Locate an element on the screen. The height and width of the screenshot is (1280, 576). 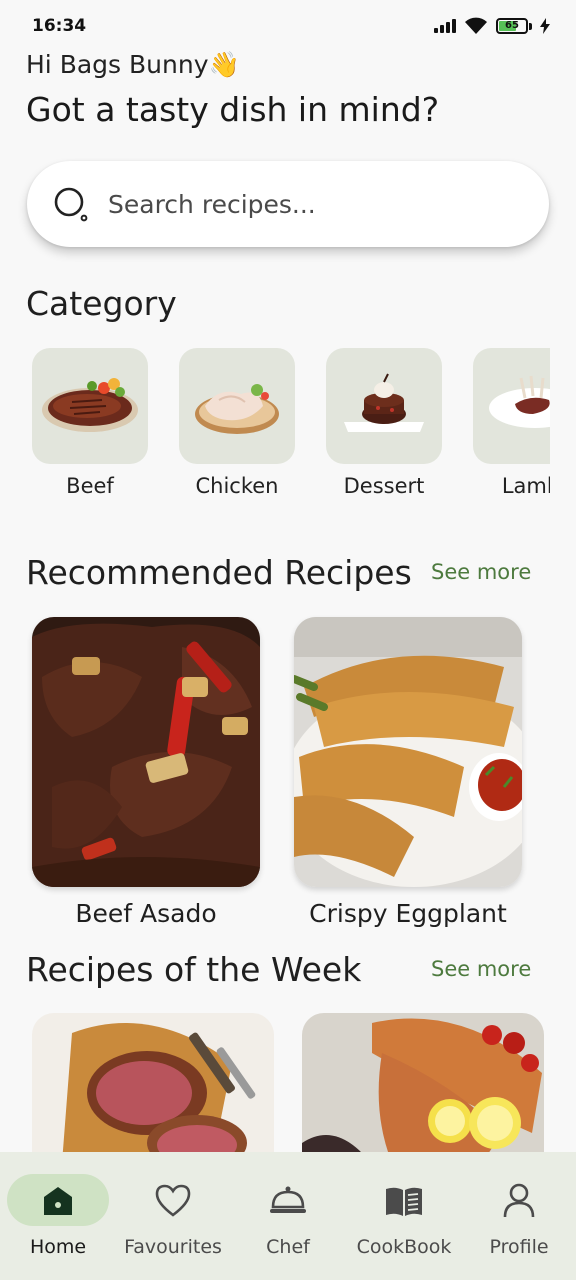
home-icon is located at coordinates (58, 1201).